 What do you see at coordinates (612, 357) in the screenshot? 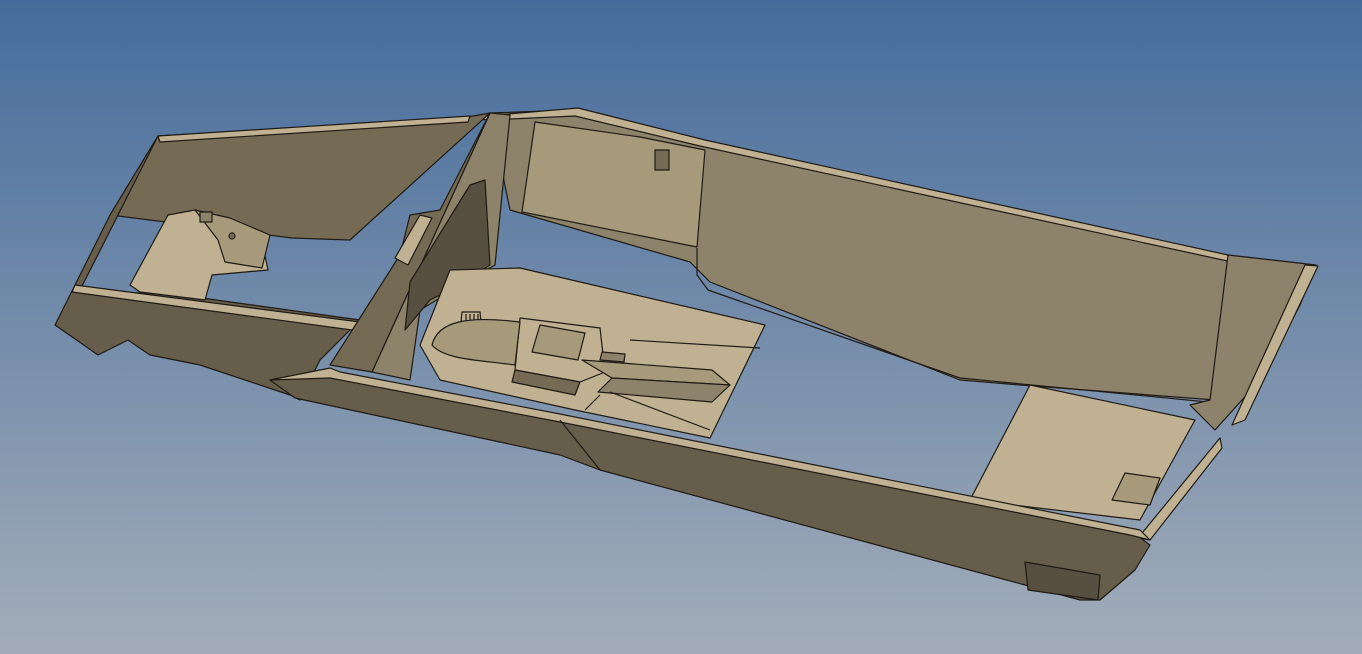
I see `floor-knob` at bounding box center [612, 357].